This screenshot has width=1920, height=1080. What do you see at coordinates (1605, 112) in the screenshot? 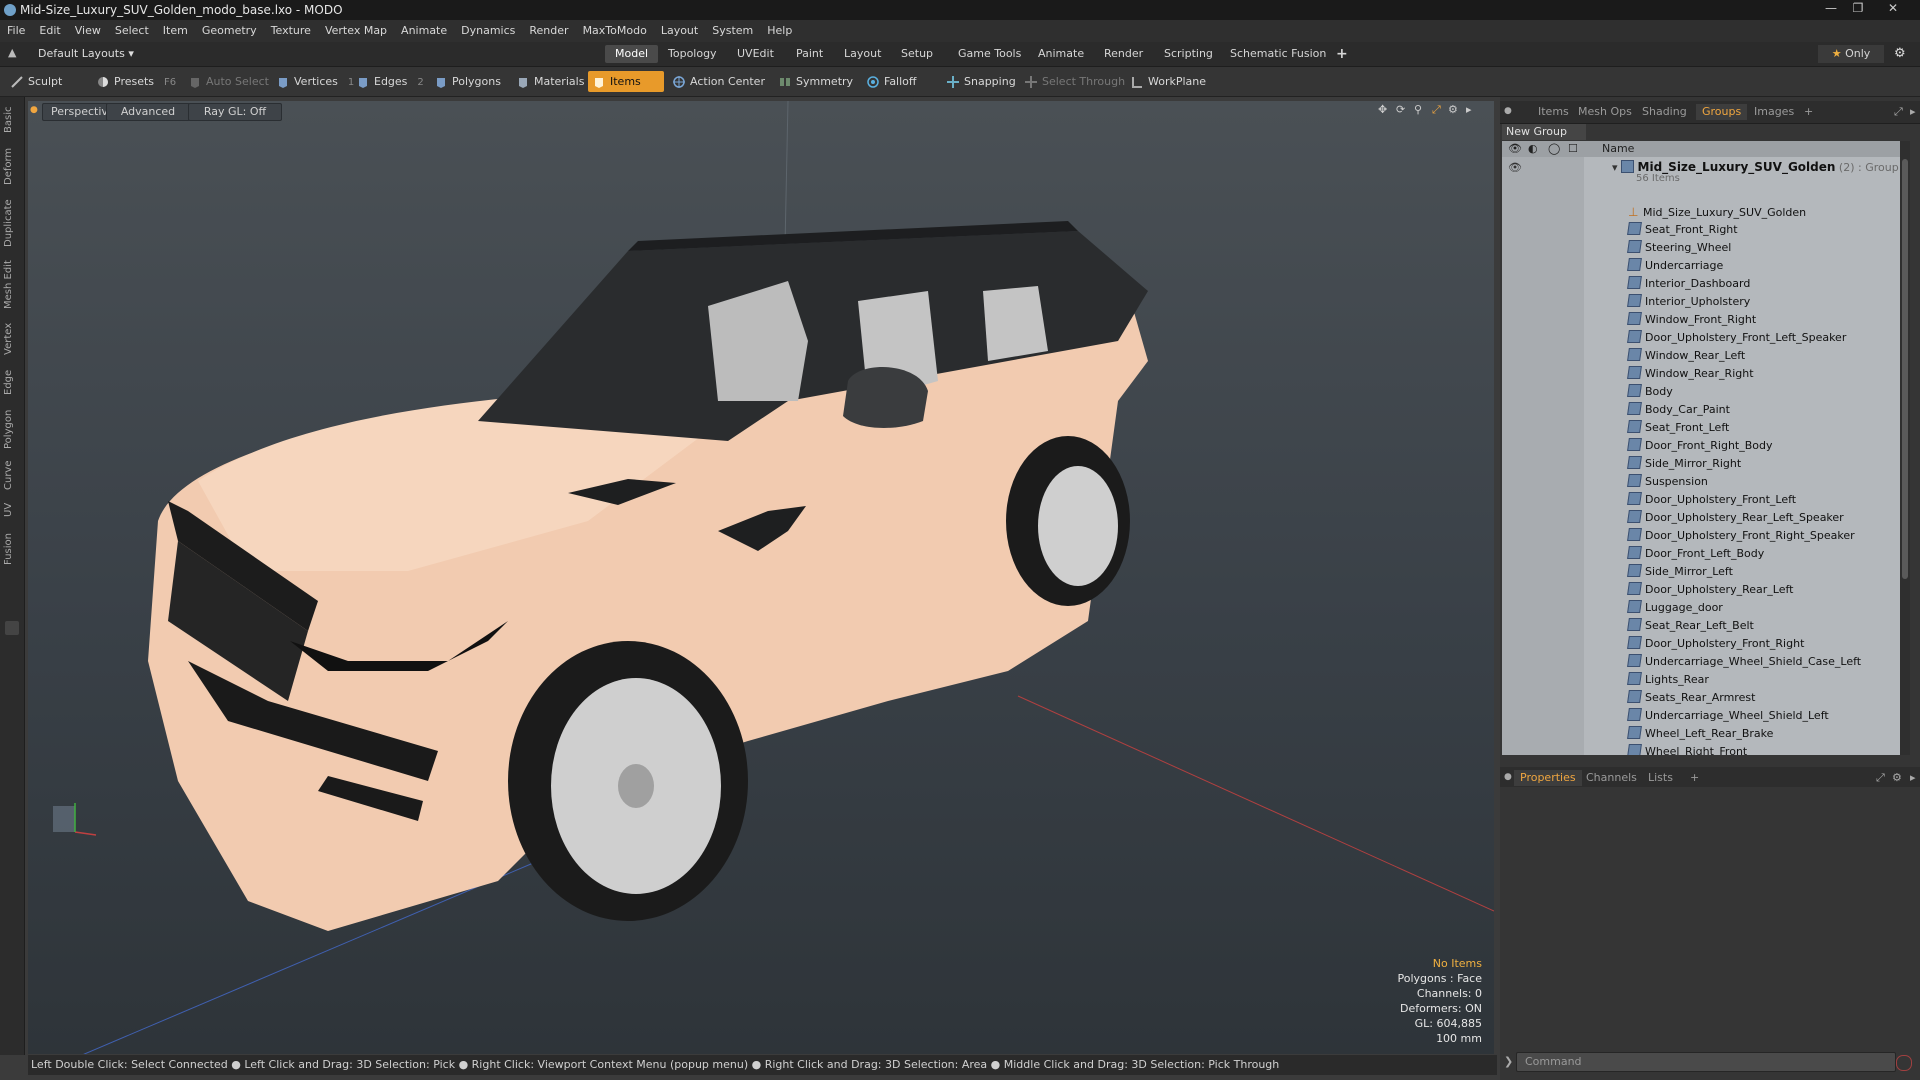
I see `tab-mesh-ops: Mesh Ops` at bounding box center [1605, 112].